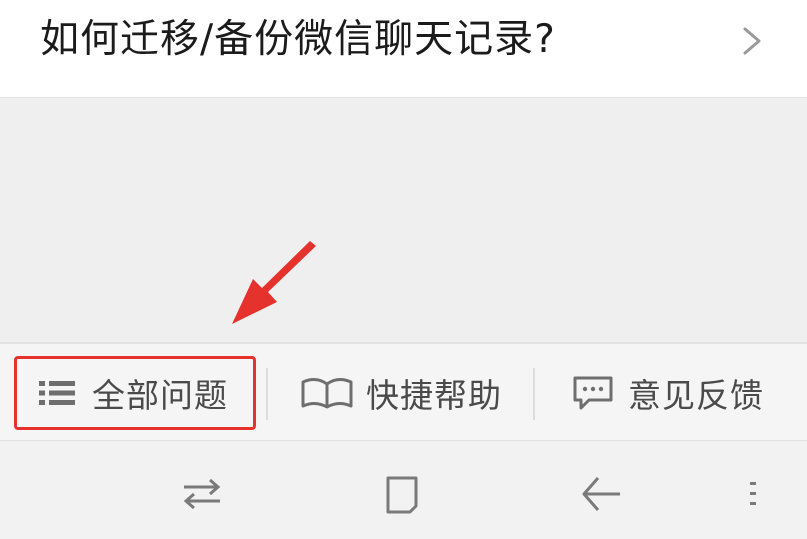  What do you see at coordinates (202, 494) in the screenshot?
I see `switch-apps-icon` at bounding box center [202, 494].